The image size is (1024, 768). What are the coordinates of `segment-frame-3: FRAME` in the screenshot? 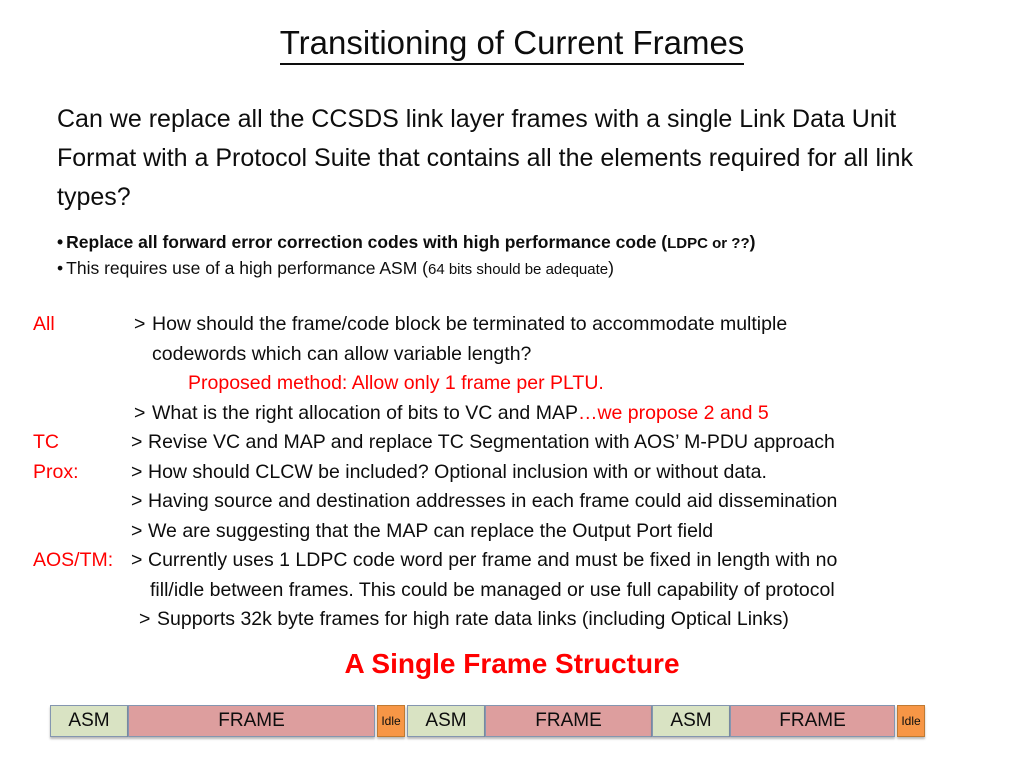 It's located at (812, 721).